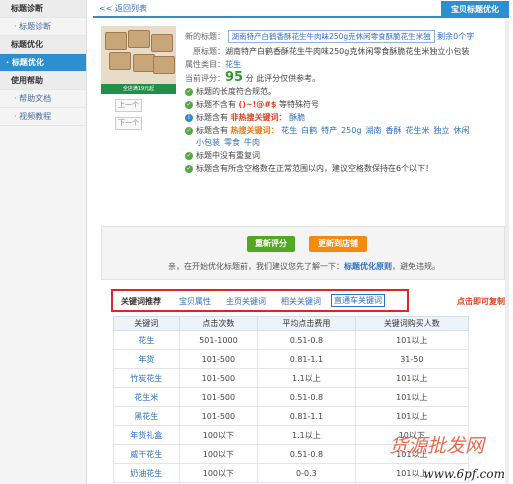  What do you see at coordinates (289, 130) in the screenshot?
I see `hot-keyword: 花生` at bounding box center [289, 130].